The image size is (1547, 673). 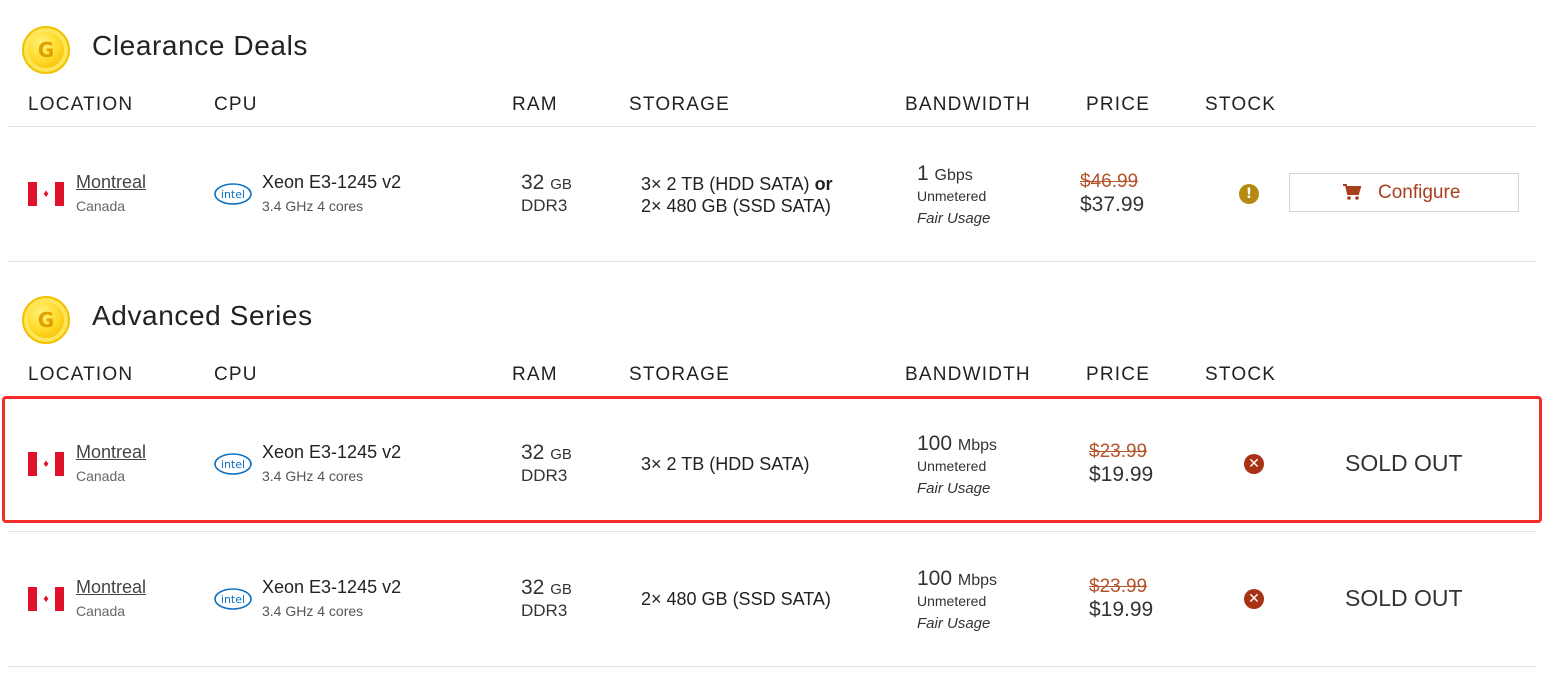 I want to click on configure-button: Configure, so click(x=1404, y=192).